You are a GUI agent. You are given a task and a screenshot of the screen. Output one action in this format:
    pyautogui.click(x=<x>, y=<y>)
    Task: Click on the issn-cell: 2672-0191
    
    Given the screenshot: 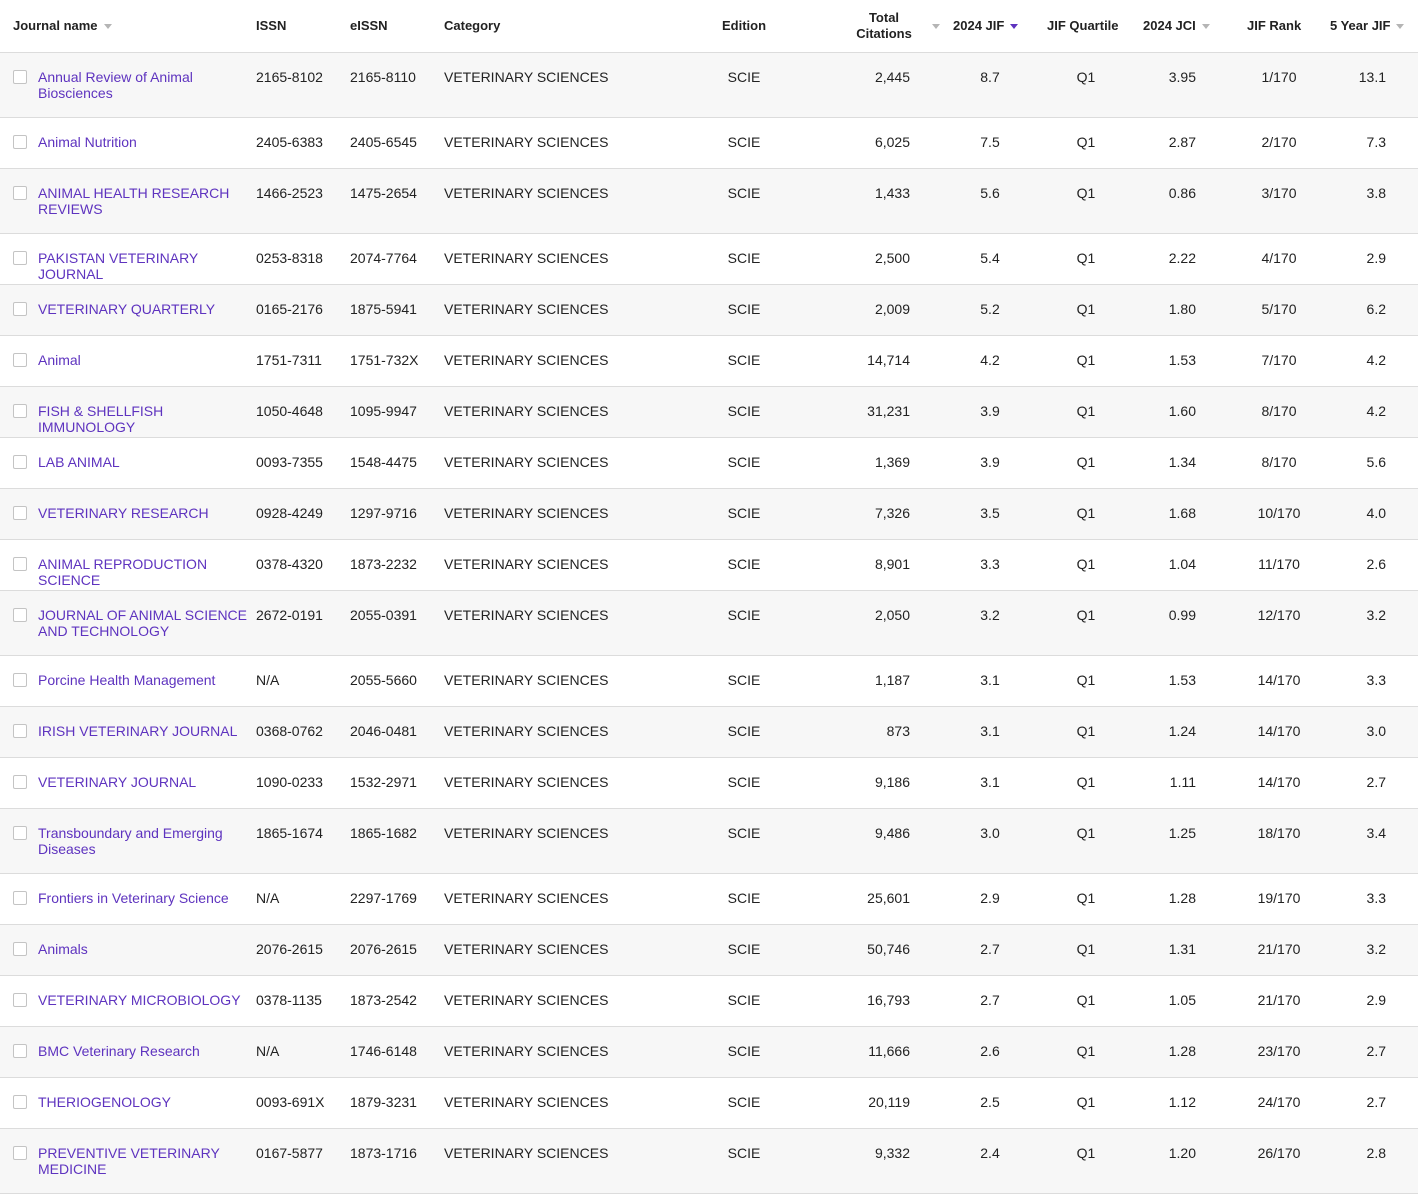 What is the action you would take?
    pyautogui.click(x=289, y=615)
    